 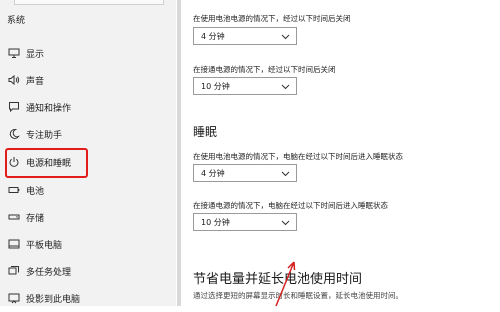 I want to click on highlight-box, so click(x=46, y=163).